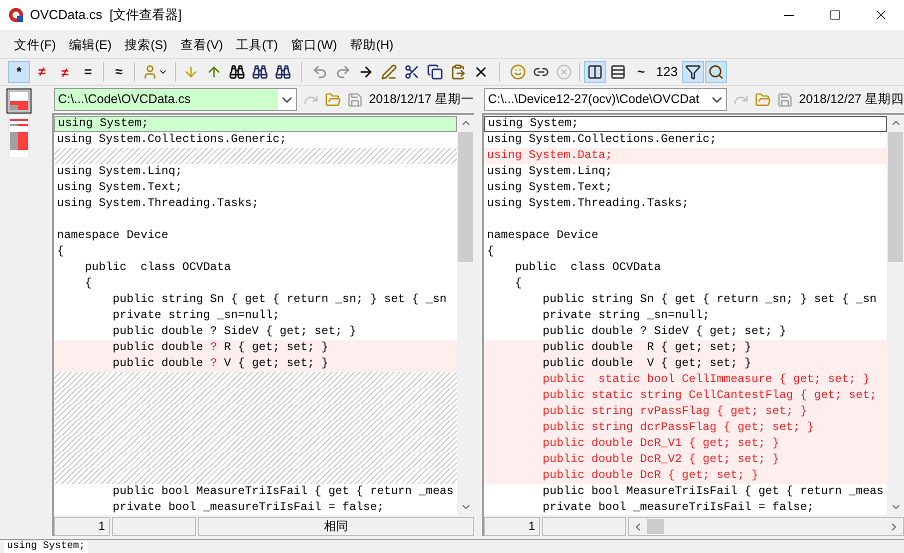  Describe the element at coordinates (564, 72) in the screenshot. I see `cancel-icon` at that location.